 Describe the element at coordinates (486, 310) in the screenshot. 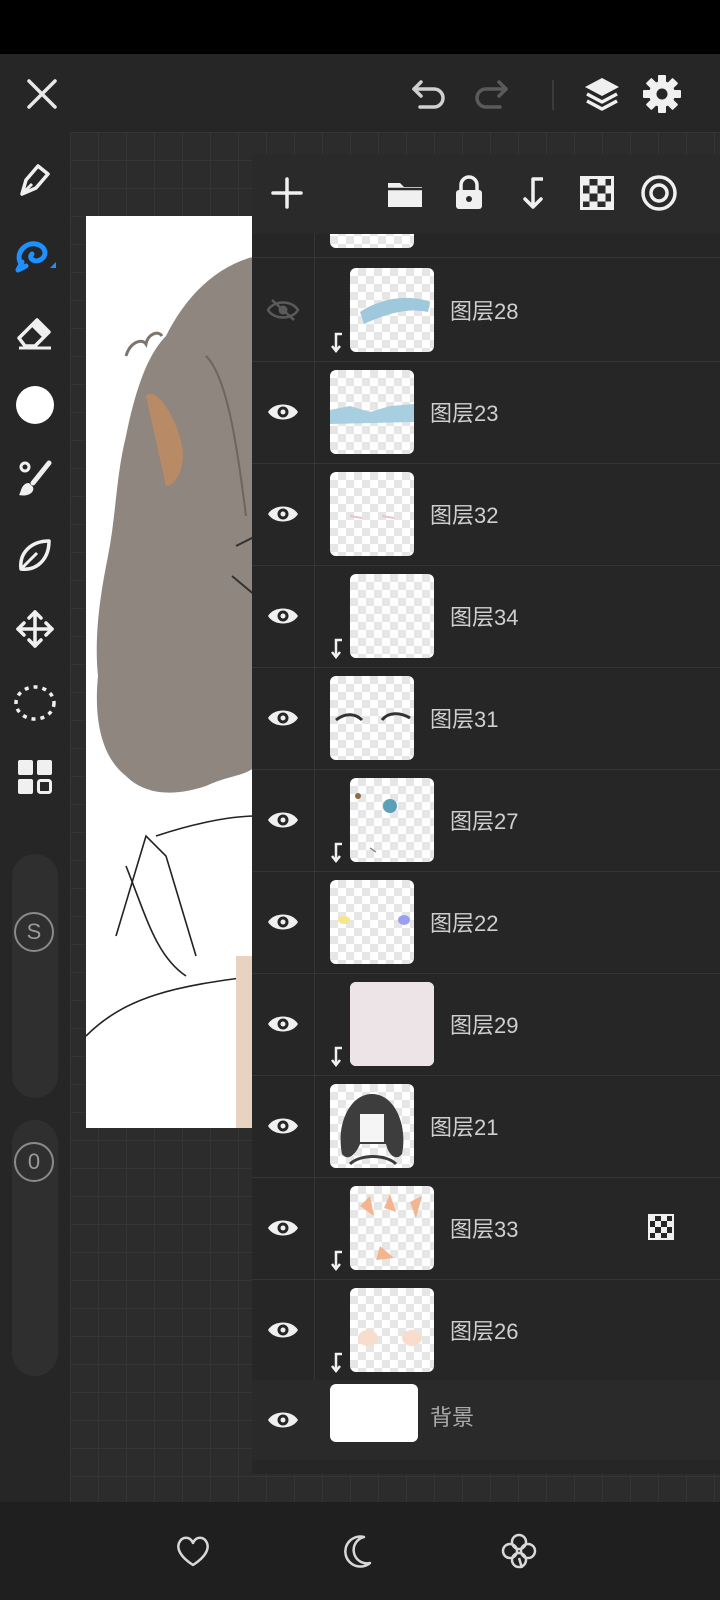

I see `layer-row: 图层28` at that location.